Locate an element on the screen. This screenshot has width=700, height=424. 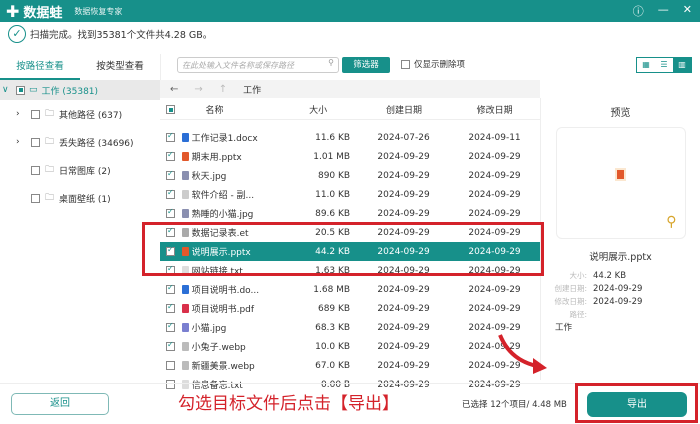
table-row: 小猫.jpg68.3 KB2024-09-292024-09-29 is located at coordinates (350, 327).